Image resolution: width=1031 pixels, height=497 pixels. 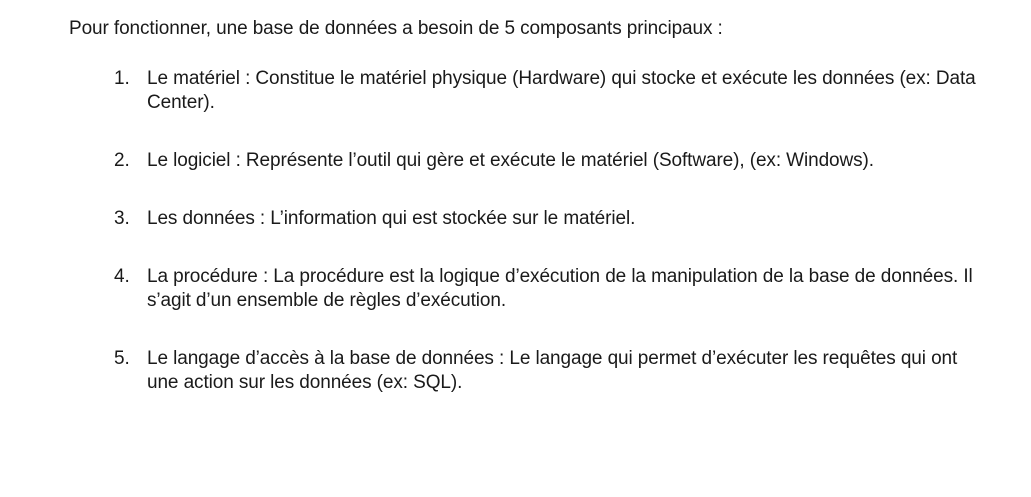 I want to click on list-item-number: 3., so click(x=122, y=218).